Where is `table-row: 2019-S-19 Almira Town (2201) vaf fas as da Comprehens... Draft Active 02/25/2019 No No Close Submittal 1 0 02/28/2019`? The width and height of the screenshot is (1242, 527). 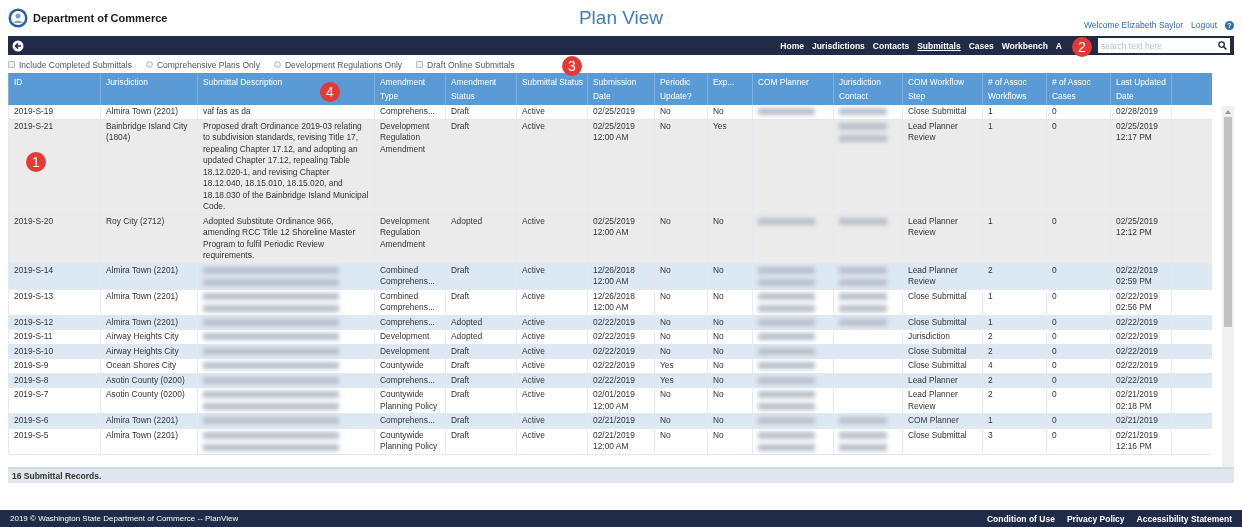 table-row: 2019-S-19 Almira Town (2201) vaf fas as da Comprehens... Draft Active 02/25/2019 No No Close Submittal 1 0 02/28/2019 is located at coordinates (610, 112).